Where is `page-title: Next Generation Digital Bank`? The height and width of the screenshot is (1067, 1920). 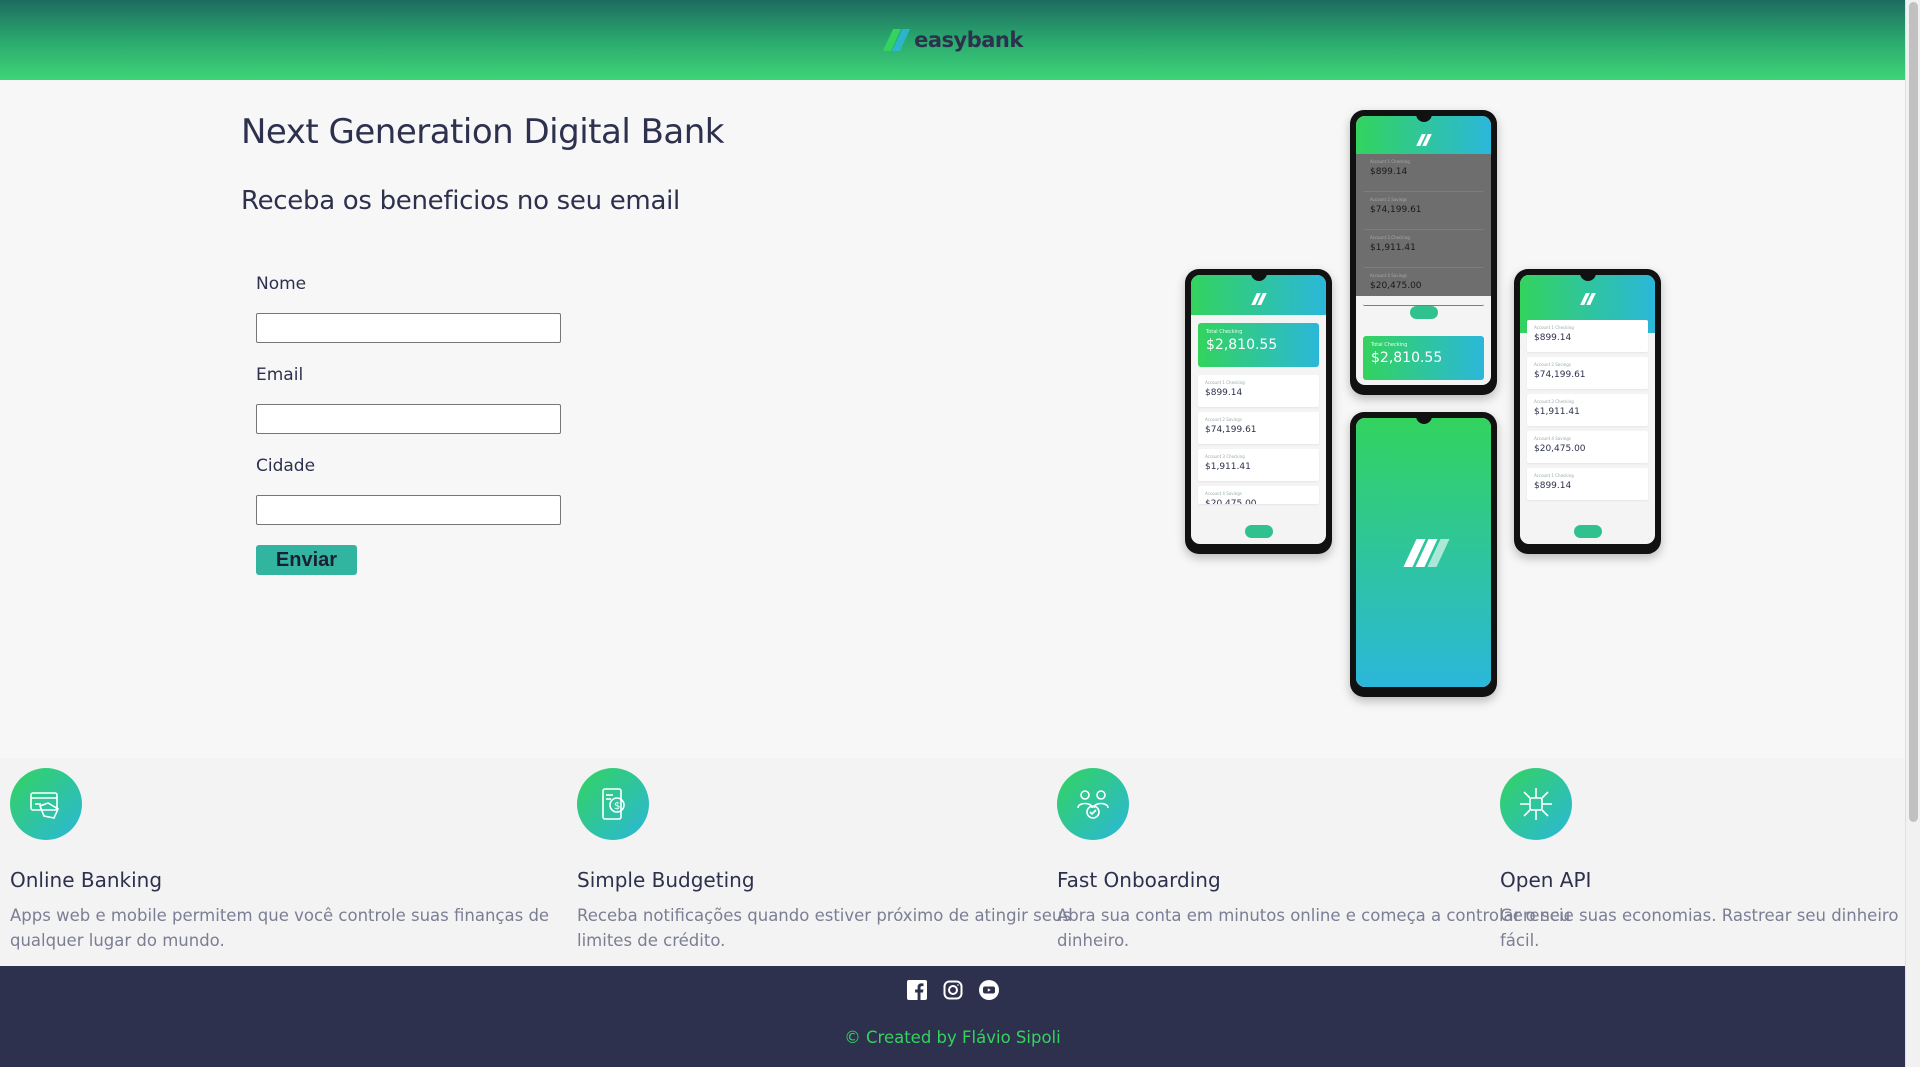 page-title: Next Generation Digital Bank is located at coordinates (482, 132).